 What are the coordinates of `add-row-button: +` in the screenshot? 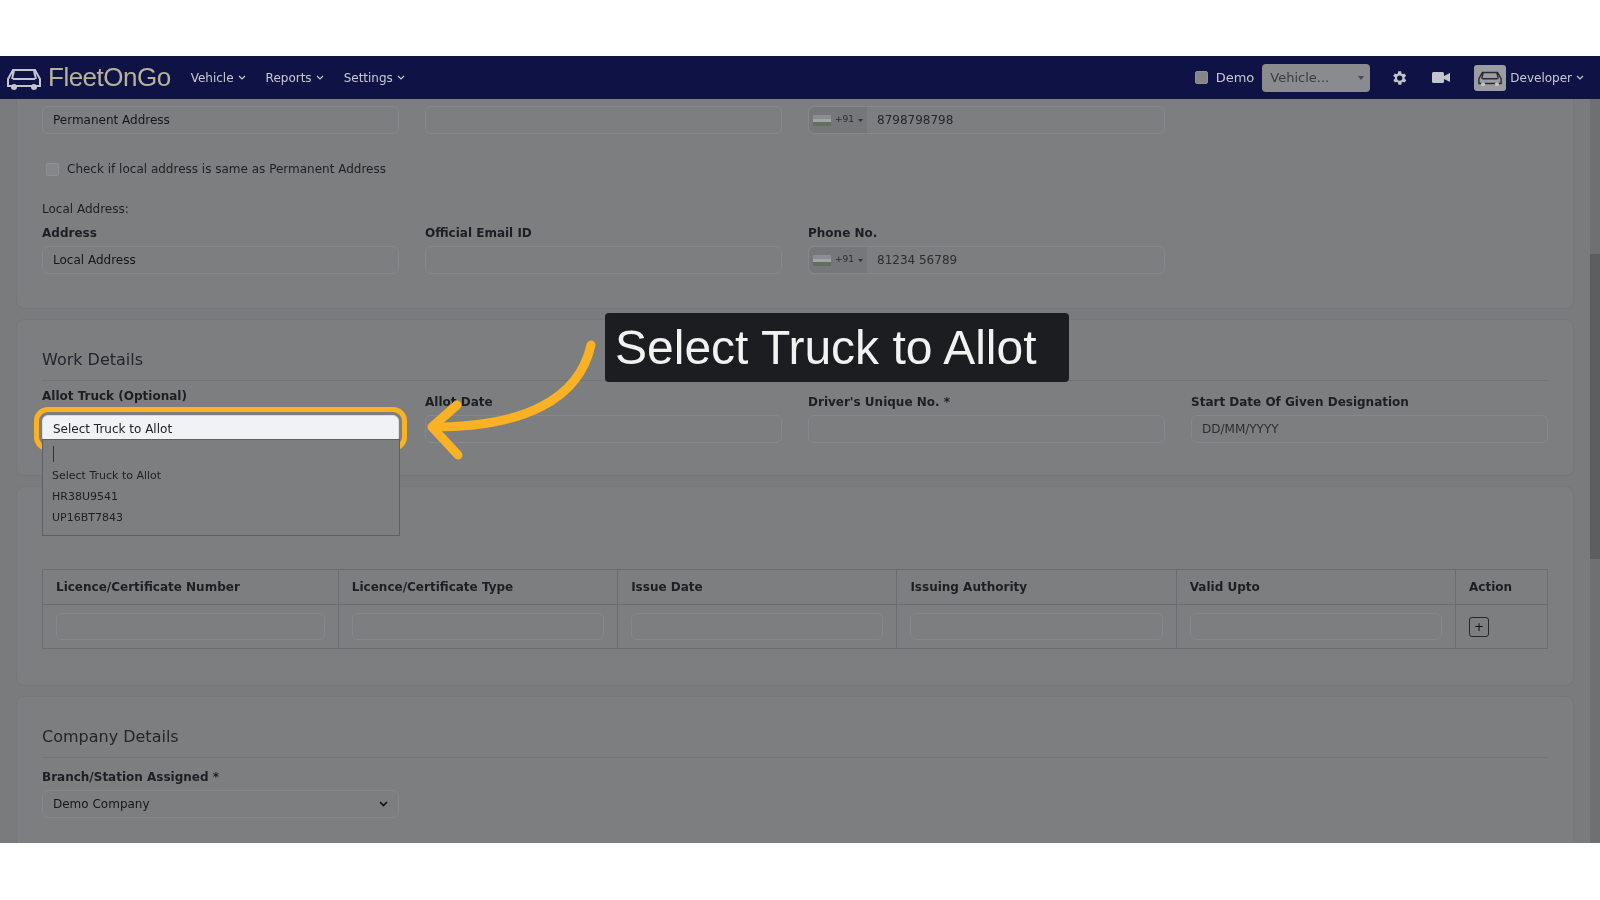 It's located at (1479, 626).